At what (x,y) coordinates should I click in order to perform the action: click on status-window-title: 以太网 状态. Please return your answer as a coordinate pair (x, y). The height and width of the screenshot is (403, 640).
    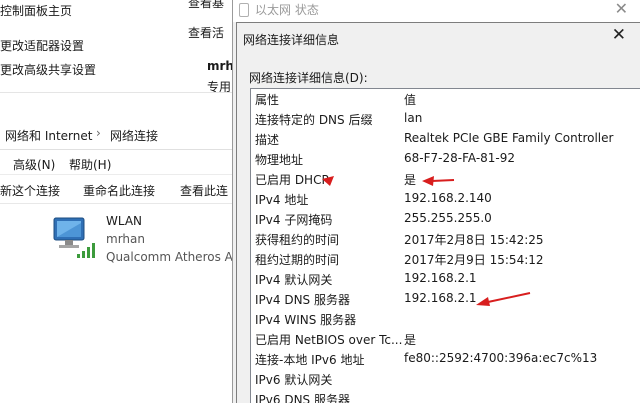
    Looking at the image, I should click on (287, 10).